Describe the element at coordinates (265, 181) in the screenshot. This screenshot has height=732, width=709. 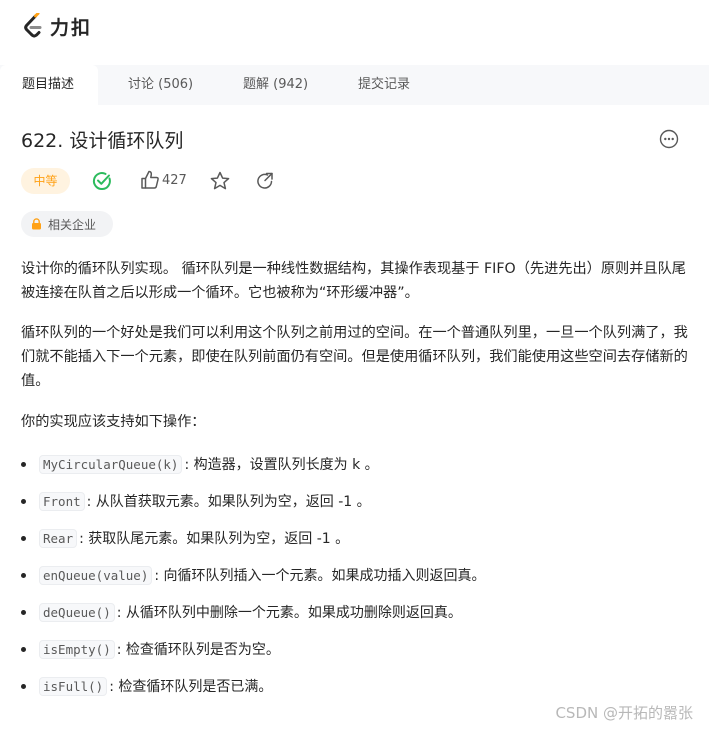
I see `share-icon` at that location.